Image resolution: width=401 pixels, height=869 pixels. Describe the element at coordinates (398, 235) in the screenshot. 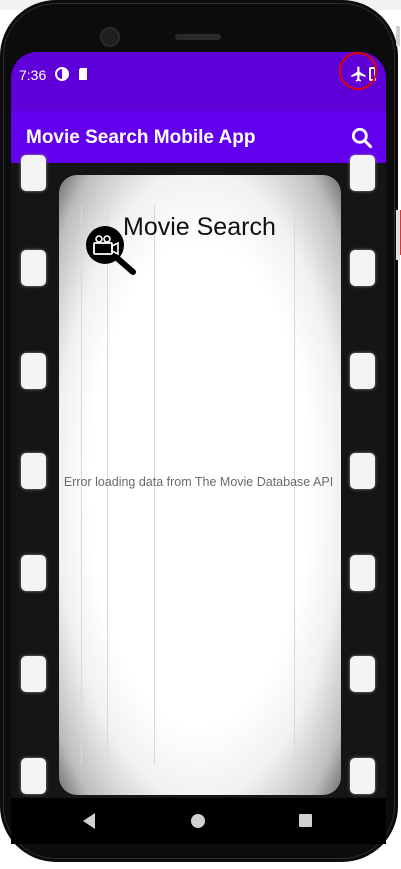

I see `volume-button` at that location.